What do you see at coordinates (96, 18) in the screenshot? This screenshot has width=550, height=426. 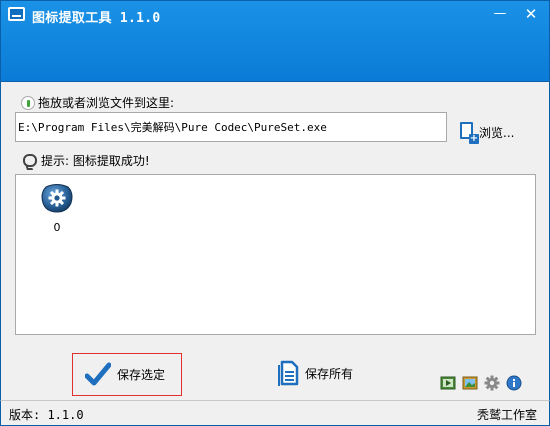 I see `window-title: 图标提取工具 1.1.0` at bounding box center [96, 18].